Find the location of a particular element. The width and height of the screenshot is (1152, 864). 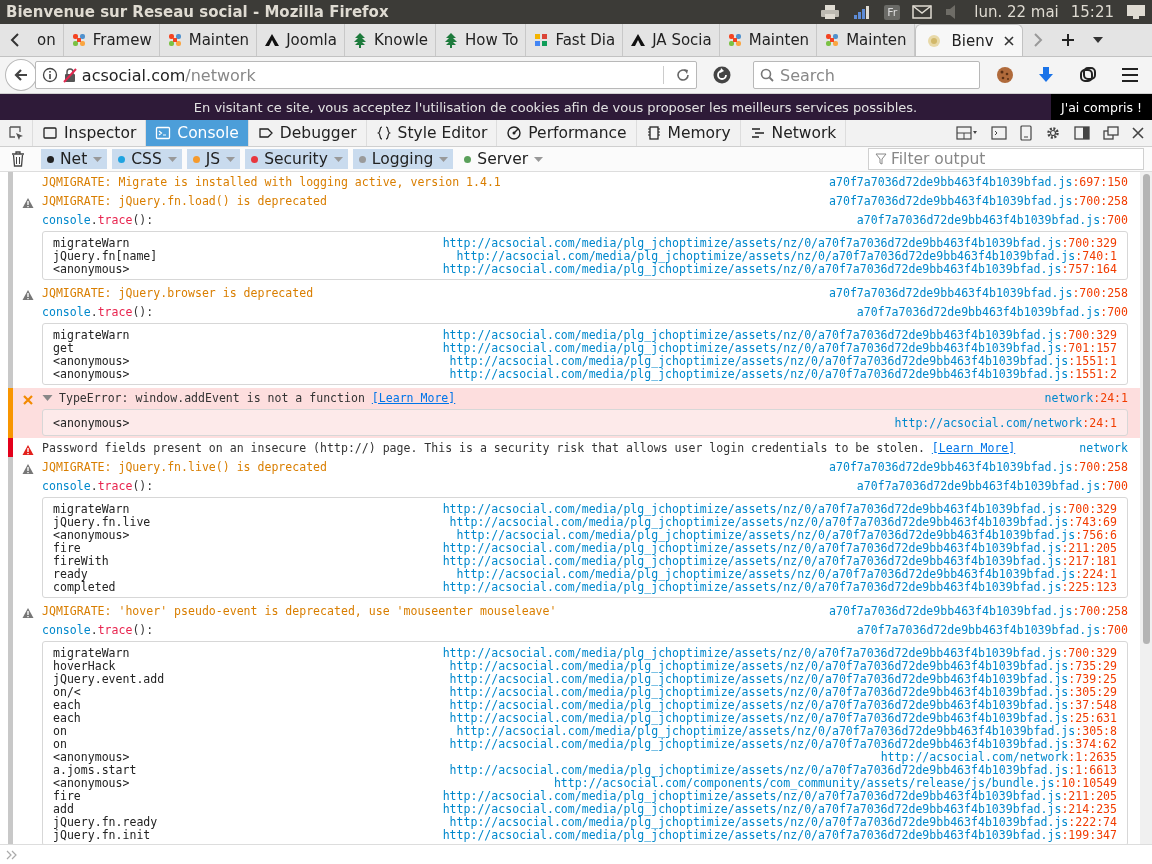

history-icon is located at coordinates (722, 75).